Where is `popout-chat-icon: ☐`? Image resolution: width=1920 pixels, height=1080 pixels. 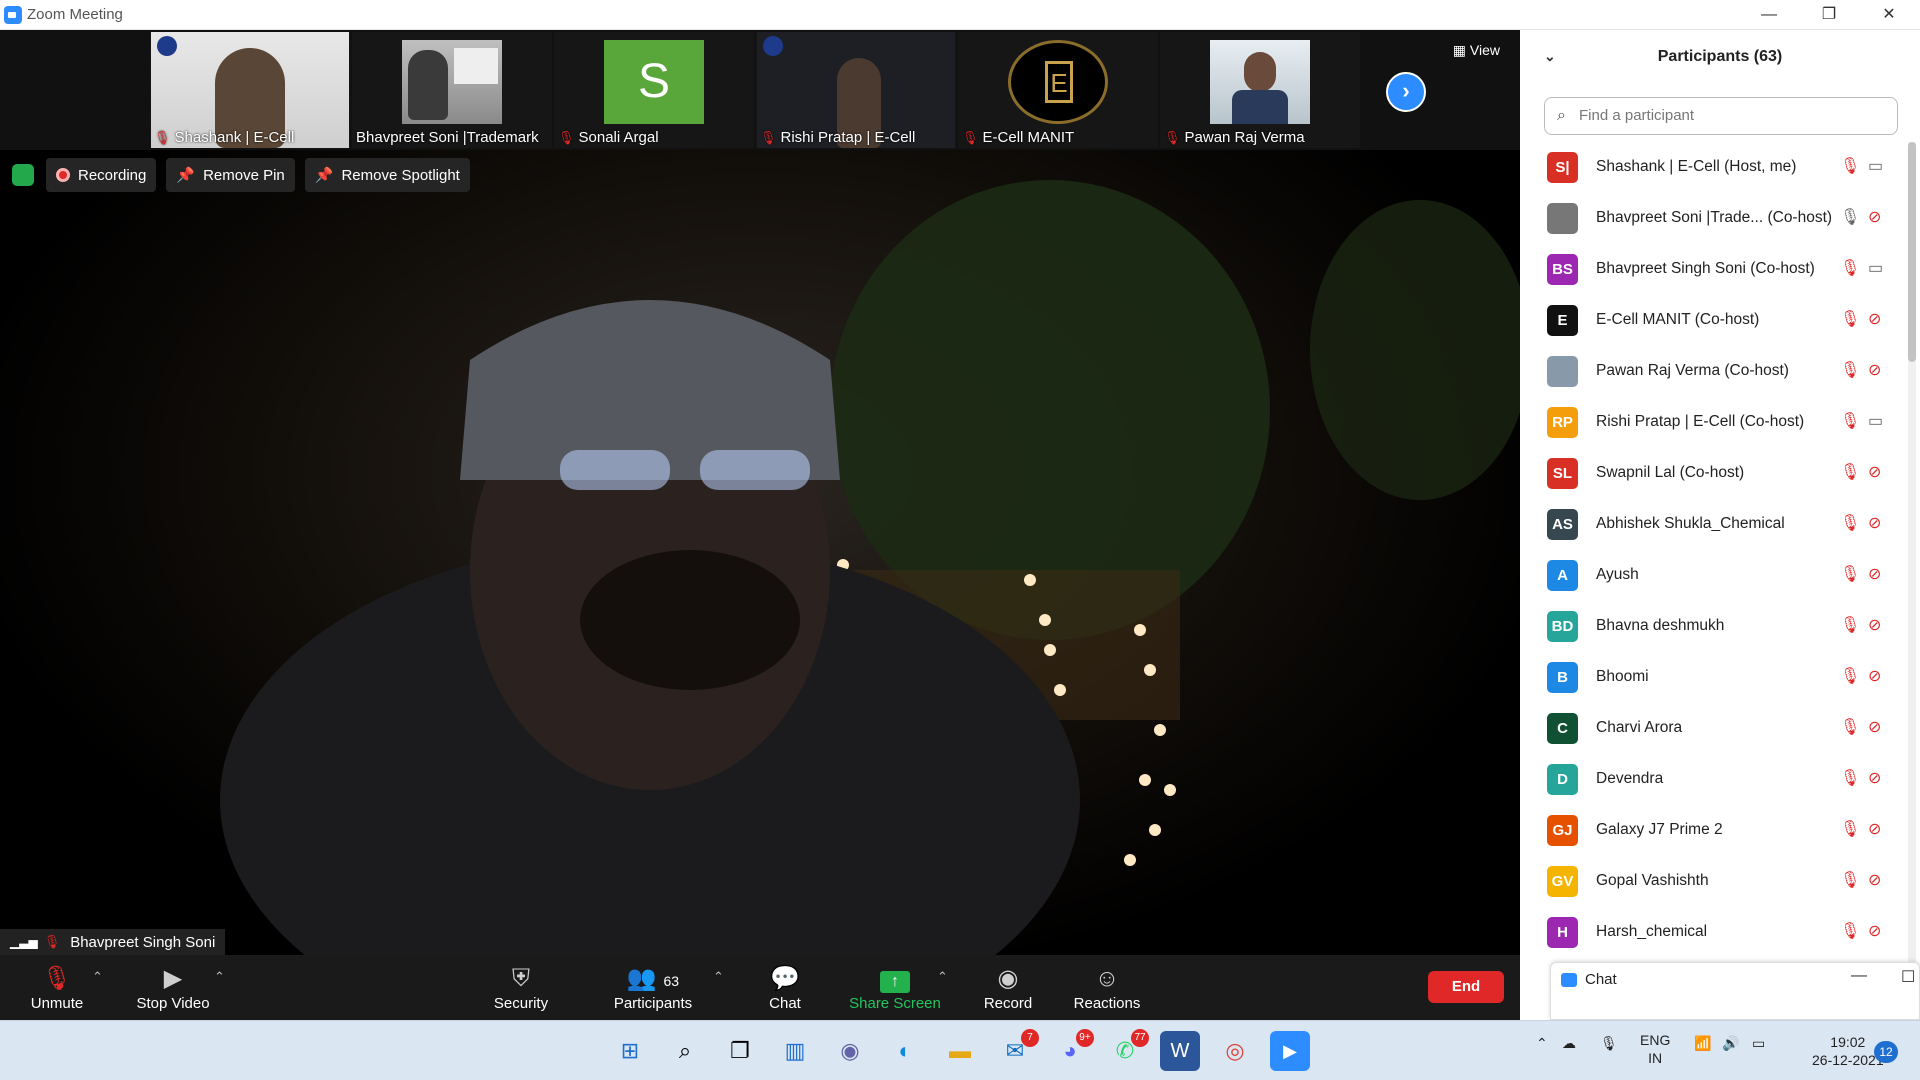
popout-chat-icon: ☐ is located at coordinates (1908, 977).